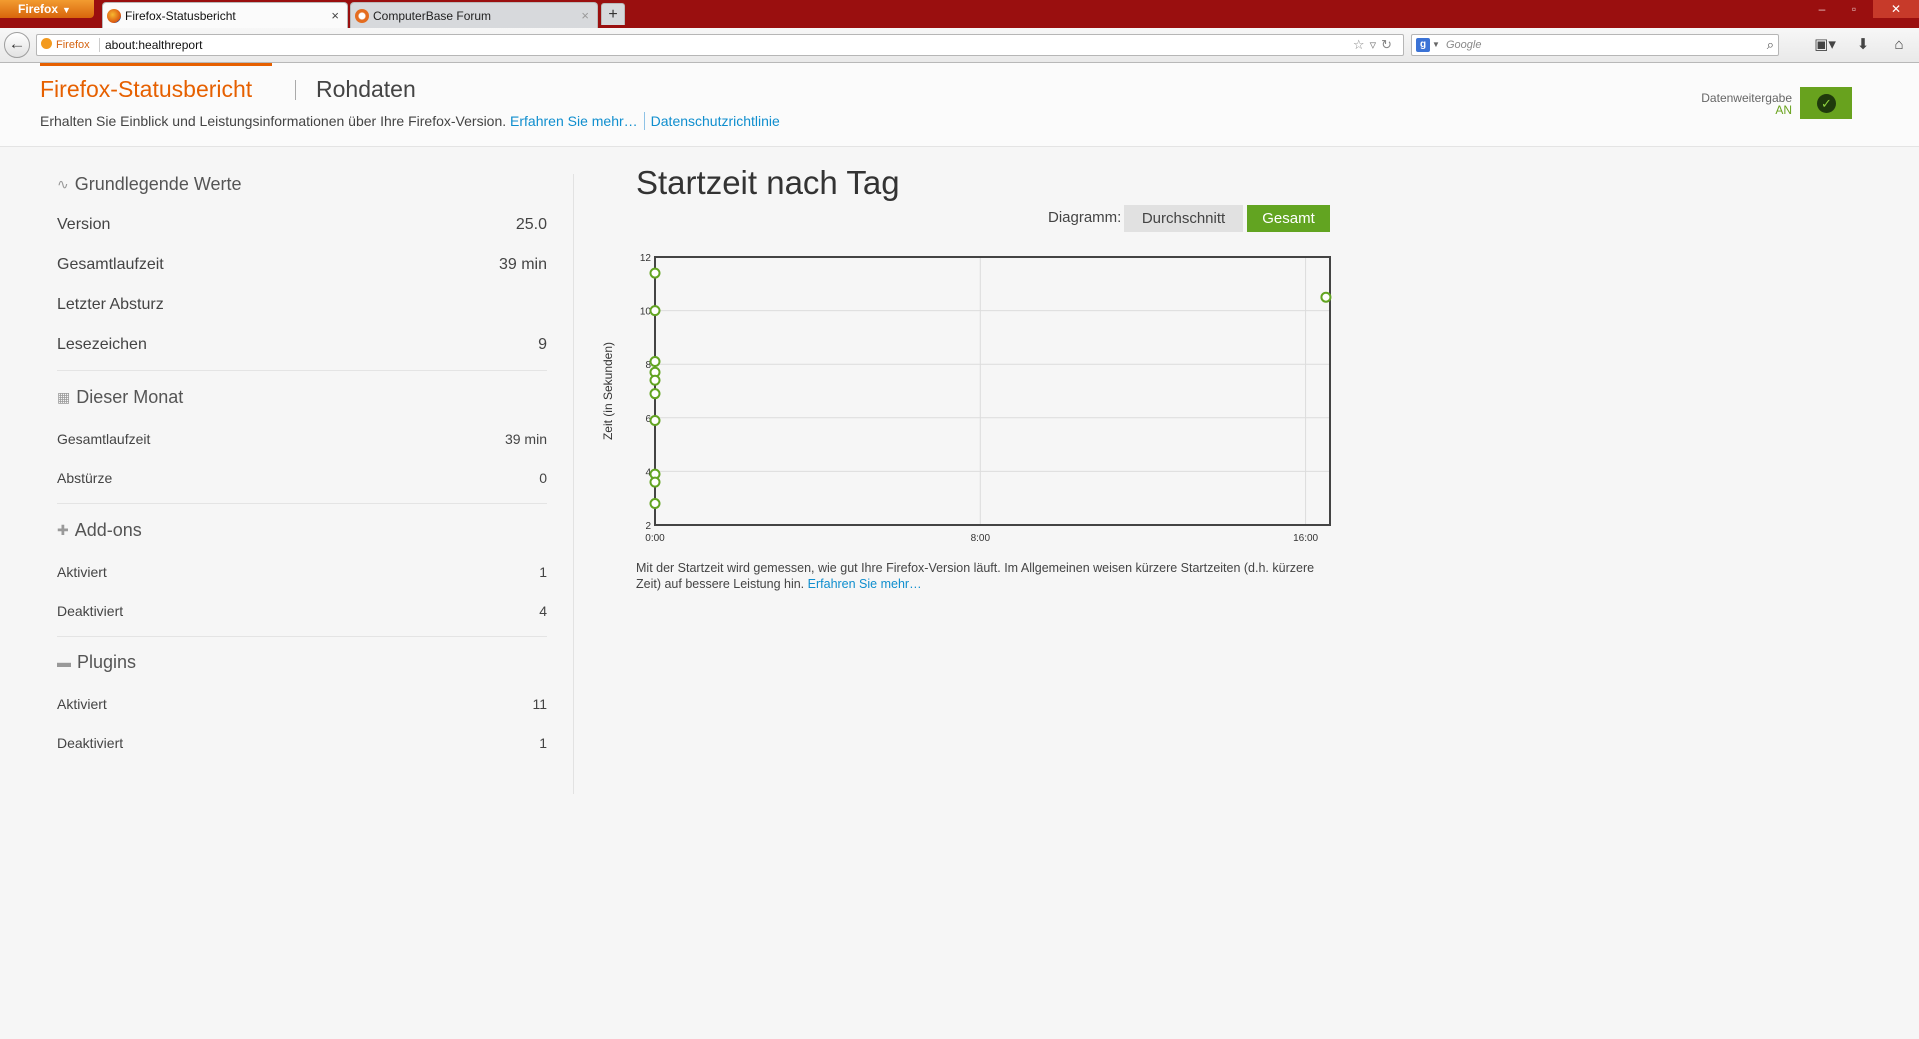 The image size is (1919, 1039). What do you see at coordinates (644, 121) in the screenshot?
I see `link-divider` at bounding box center [644, 121].